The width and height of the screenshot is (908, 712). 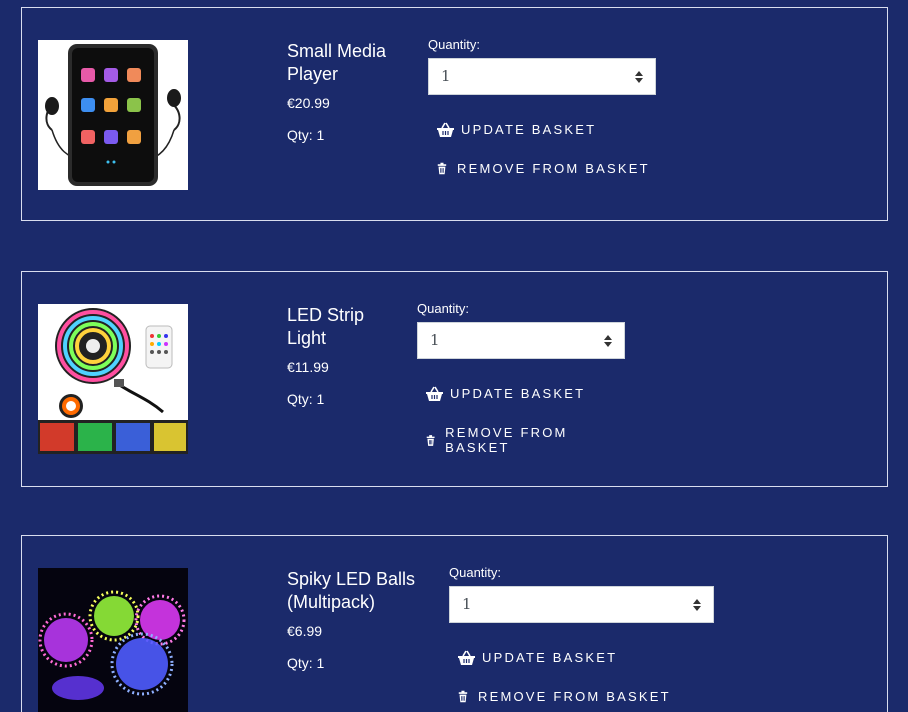 What do you see at coordinates (354, 620) in the screenshot?
I see `item-info: Spiky LED Balls (Multipack) €6.99 Qty: 1` at bounding box center [354, 620].